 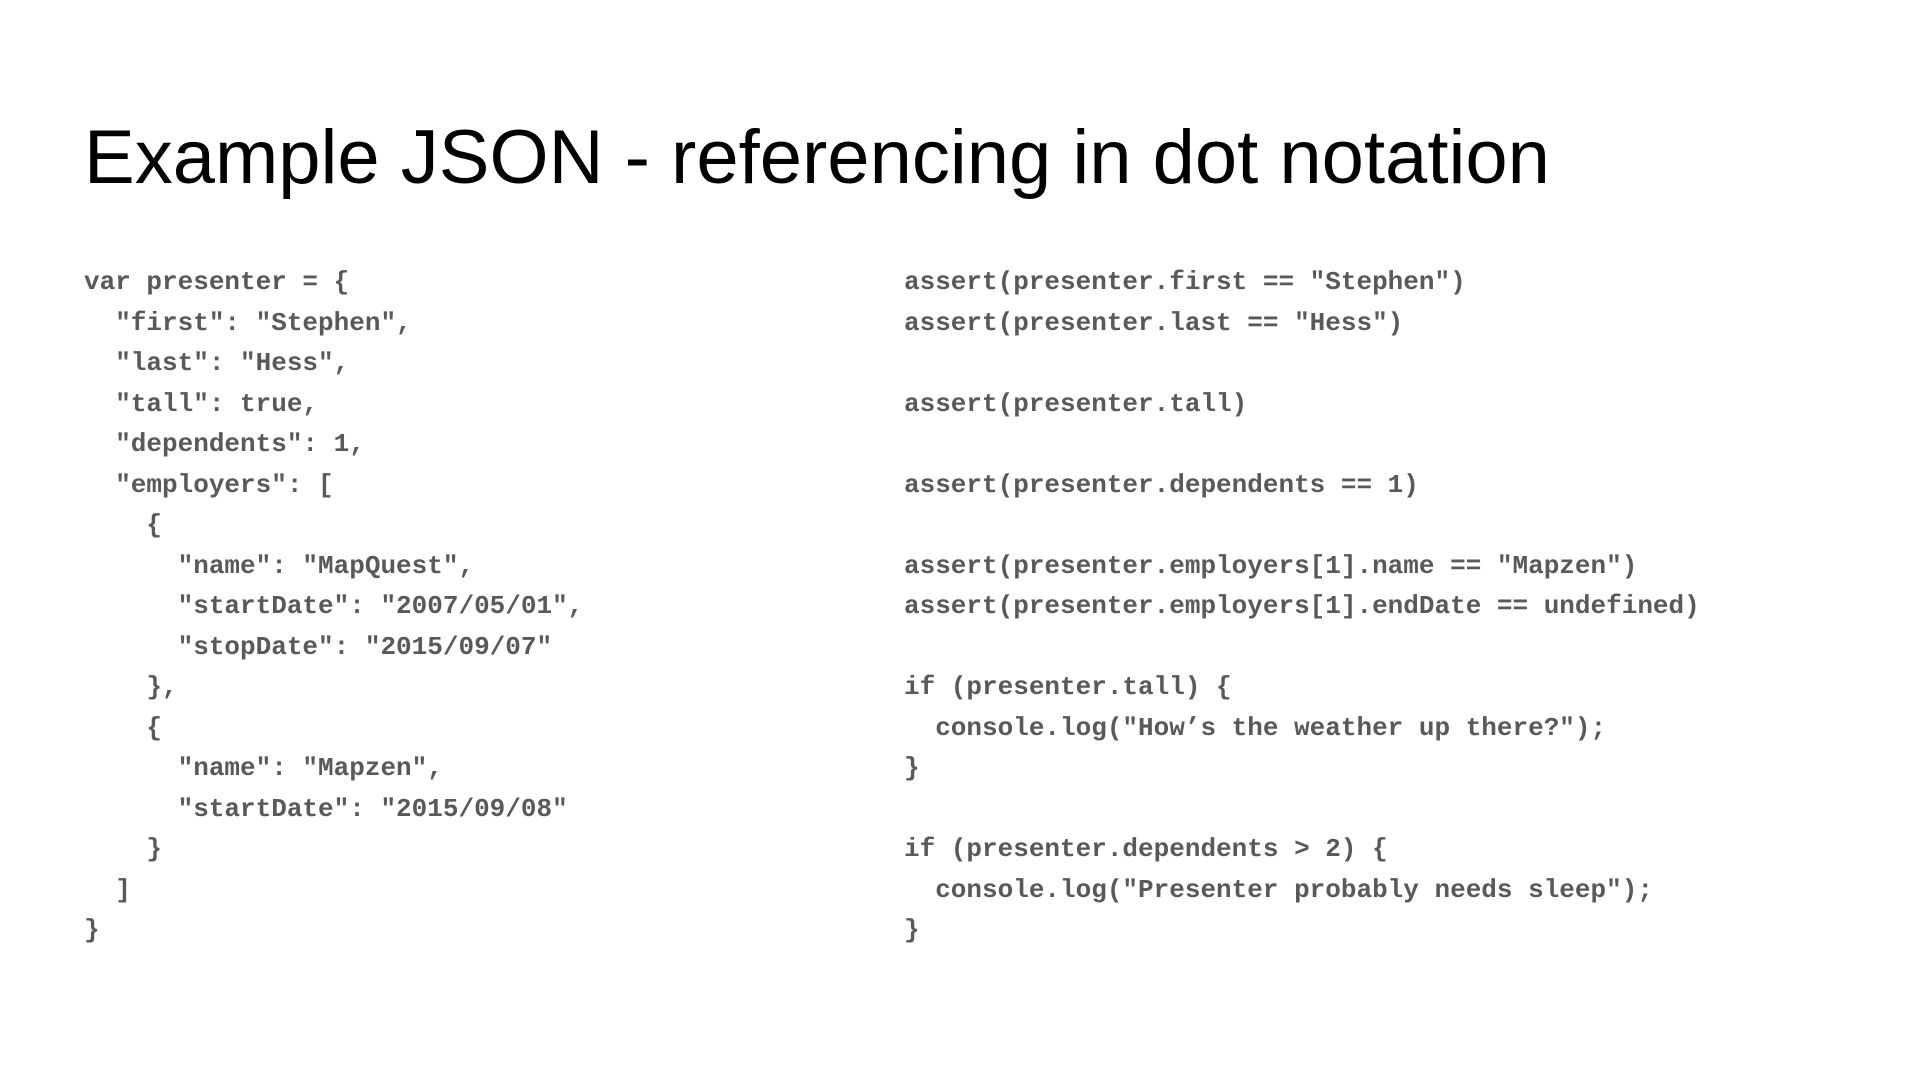 I want to click on code-line: var presenter = {, so click(x=217, y=282).